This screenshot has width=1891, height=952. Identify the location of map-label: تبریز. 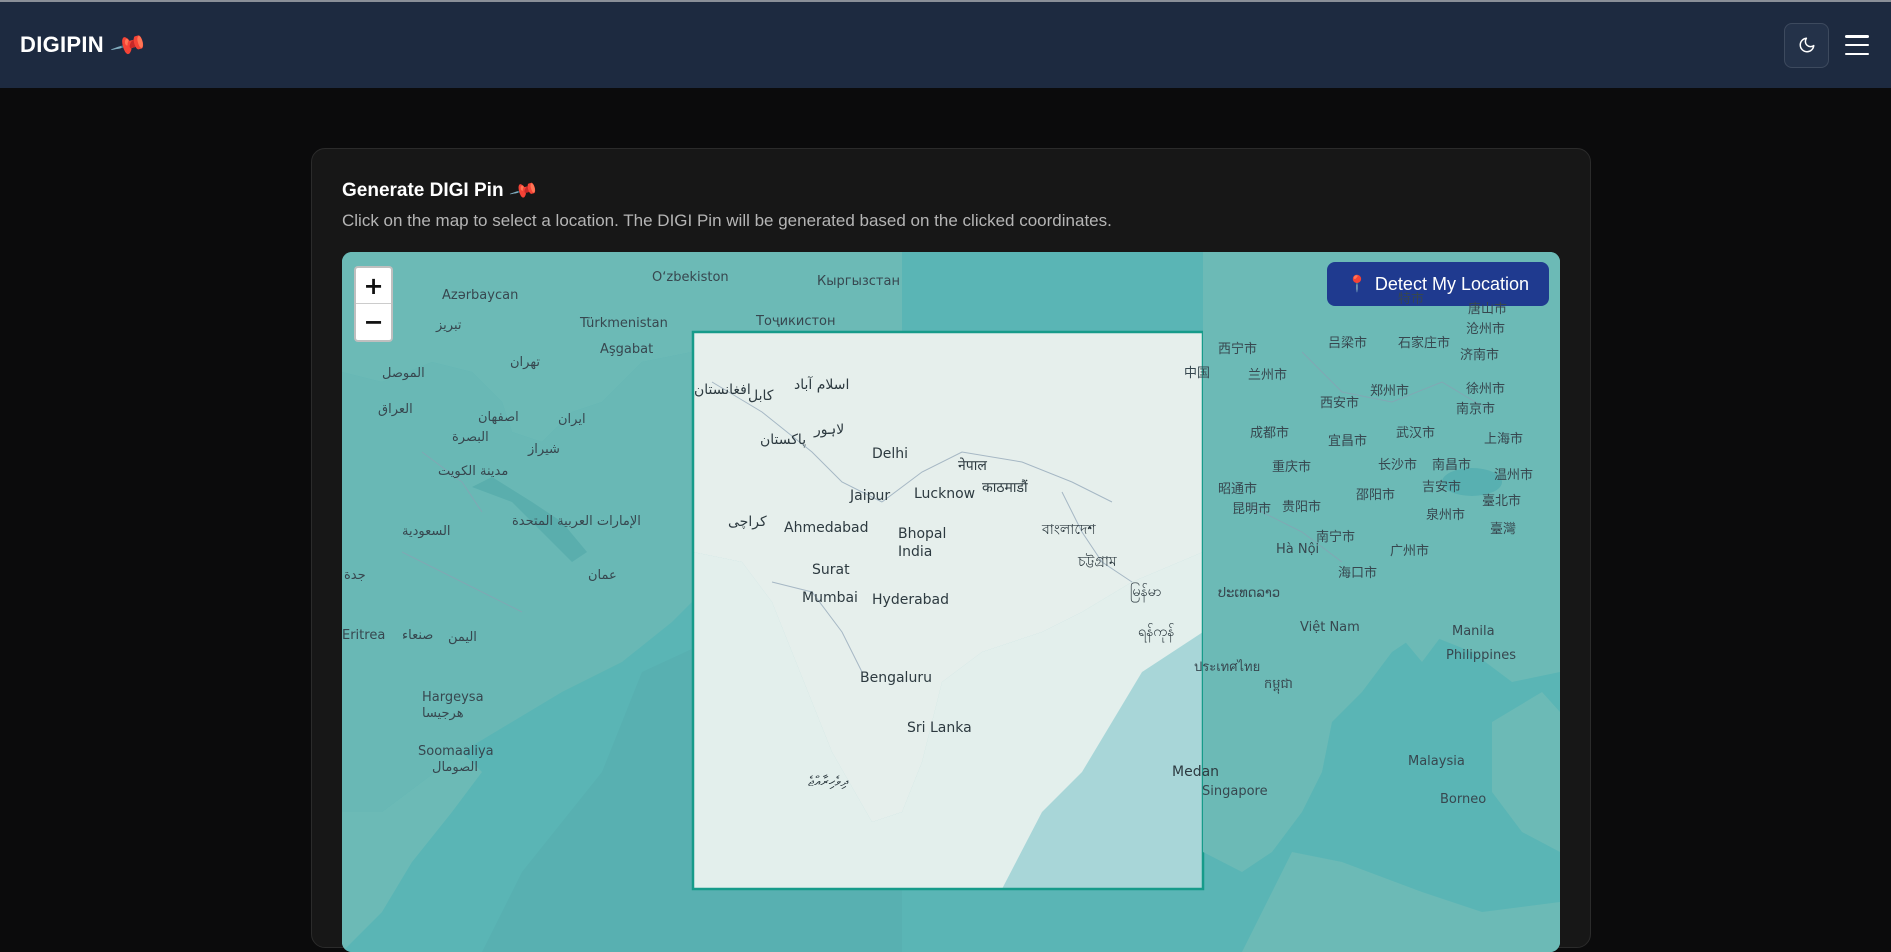
(449, 325).